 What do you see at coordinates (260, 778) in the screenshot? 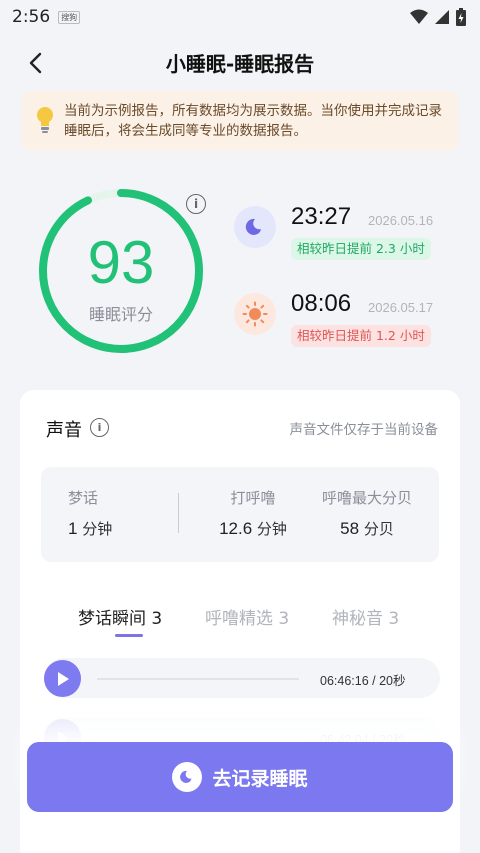
I see `record-sleep-label: 去记录睡眠` at bounding box center [260, 778].